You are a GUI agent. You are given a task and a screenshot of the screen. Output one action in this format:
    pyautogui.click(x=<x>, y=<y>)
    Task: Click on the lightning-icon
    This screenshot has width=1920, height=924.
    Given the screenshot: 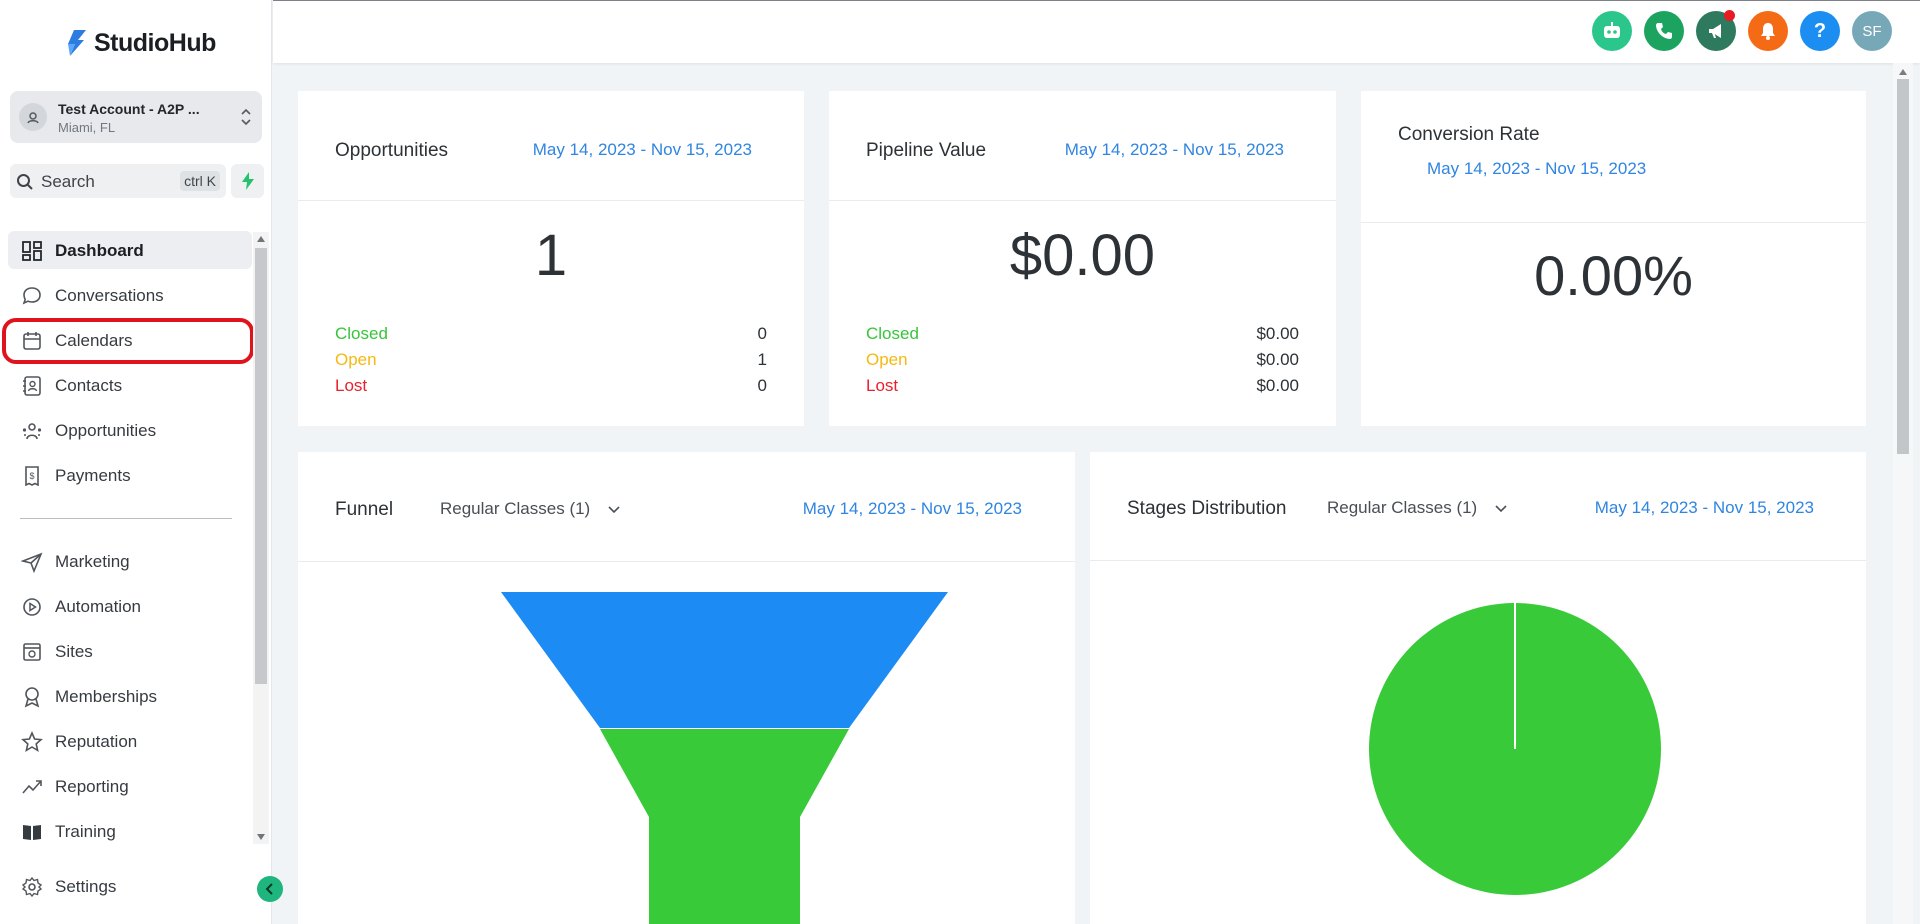 What is the action you would take?
    pyautogui.click(x=247, y=181)
    